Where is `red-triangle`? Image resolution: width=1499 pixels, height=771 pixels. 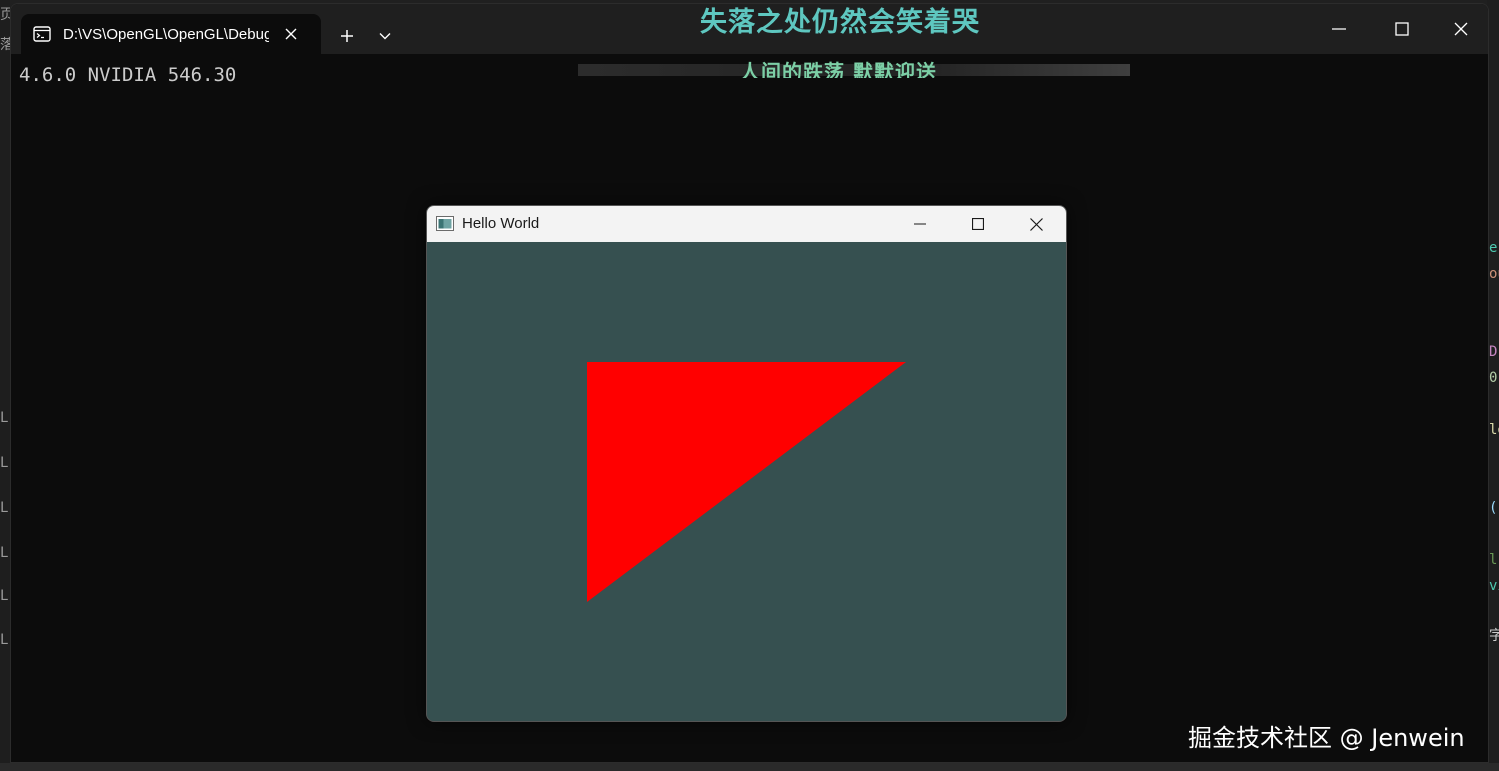
red-triangle is located at coordinates (746, 482).